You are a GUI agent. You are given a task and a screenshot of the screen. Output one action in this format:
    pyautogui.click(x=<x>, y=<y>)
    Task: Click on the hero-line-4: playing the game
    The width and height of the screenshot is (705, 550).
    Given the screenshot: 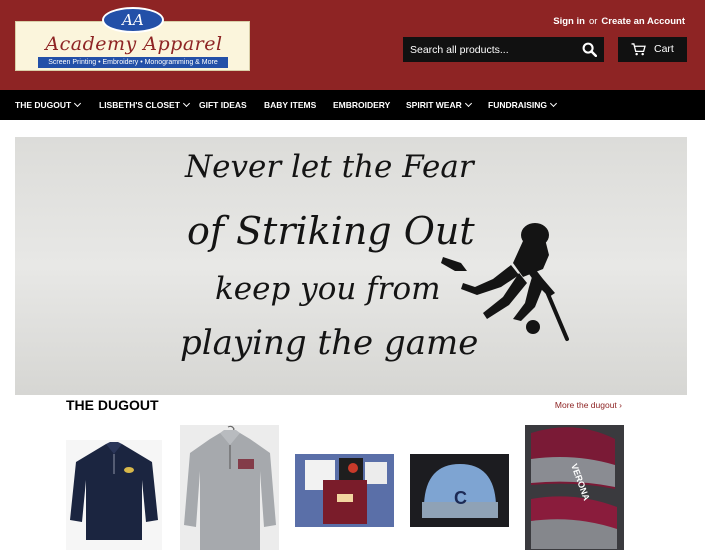 What is the action you would take?
    pyautogui.click(x=329, y=343)
    